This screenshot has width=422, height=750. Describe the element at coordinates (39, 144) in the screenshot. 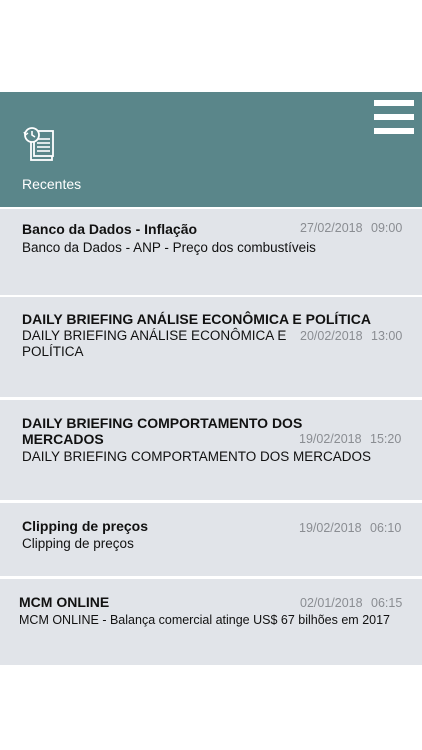

I see `recent-documents-icon` at that location.